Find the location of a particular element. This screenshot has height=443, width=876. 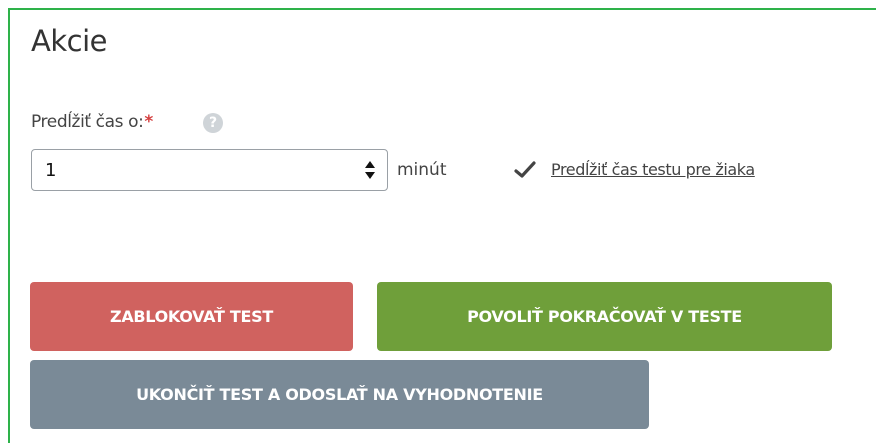

extend-time-link: Predĺžiť čas testu pre žiaka is located at coordinates (653, 169).